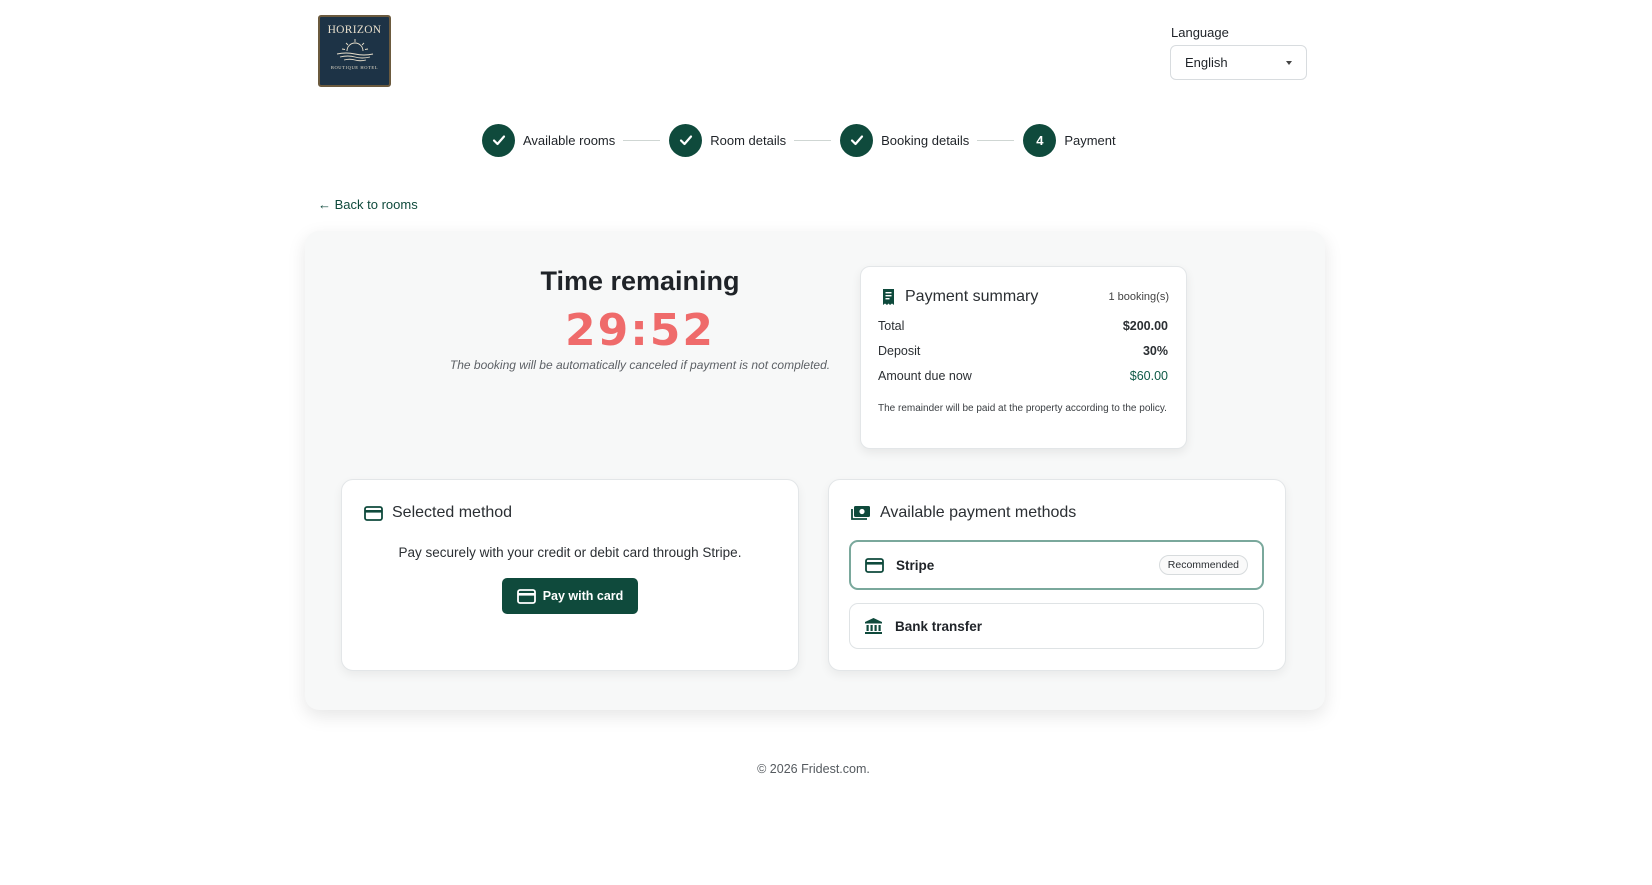 This screenshot has width=1652, height=885. Describe the element at coordinates (978, 512) in the screenshot. I see `available-methods-title: Available payment methods` at that location.